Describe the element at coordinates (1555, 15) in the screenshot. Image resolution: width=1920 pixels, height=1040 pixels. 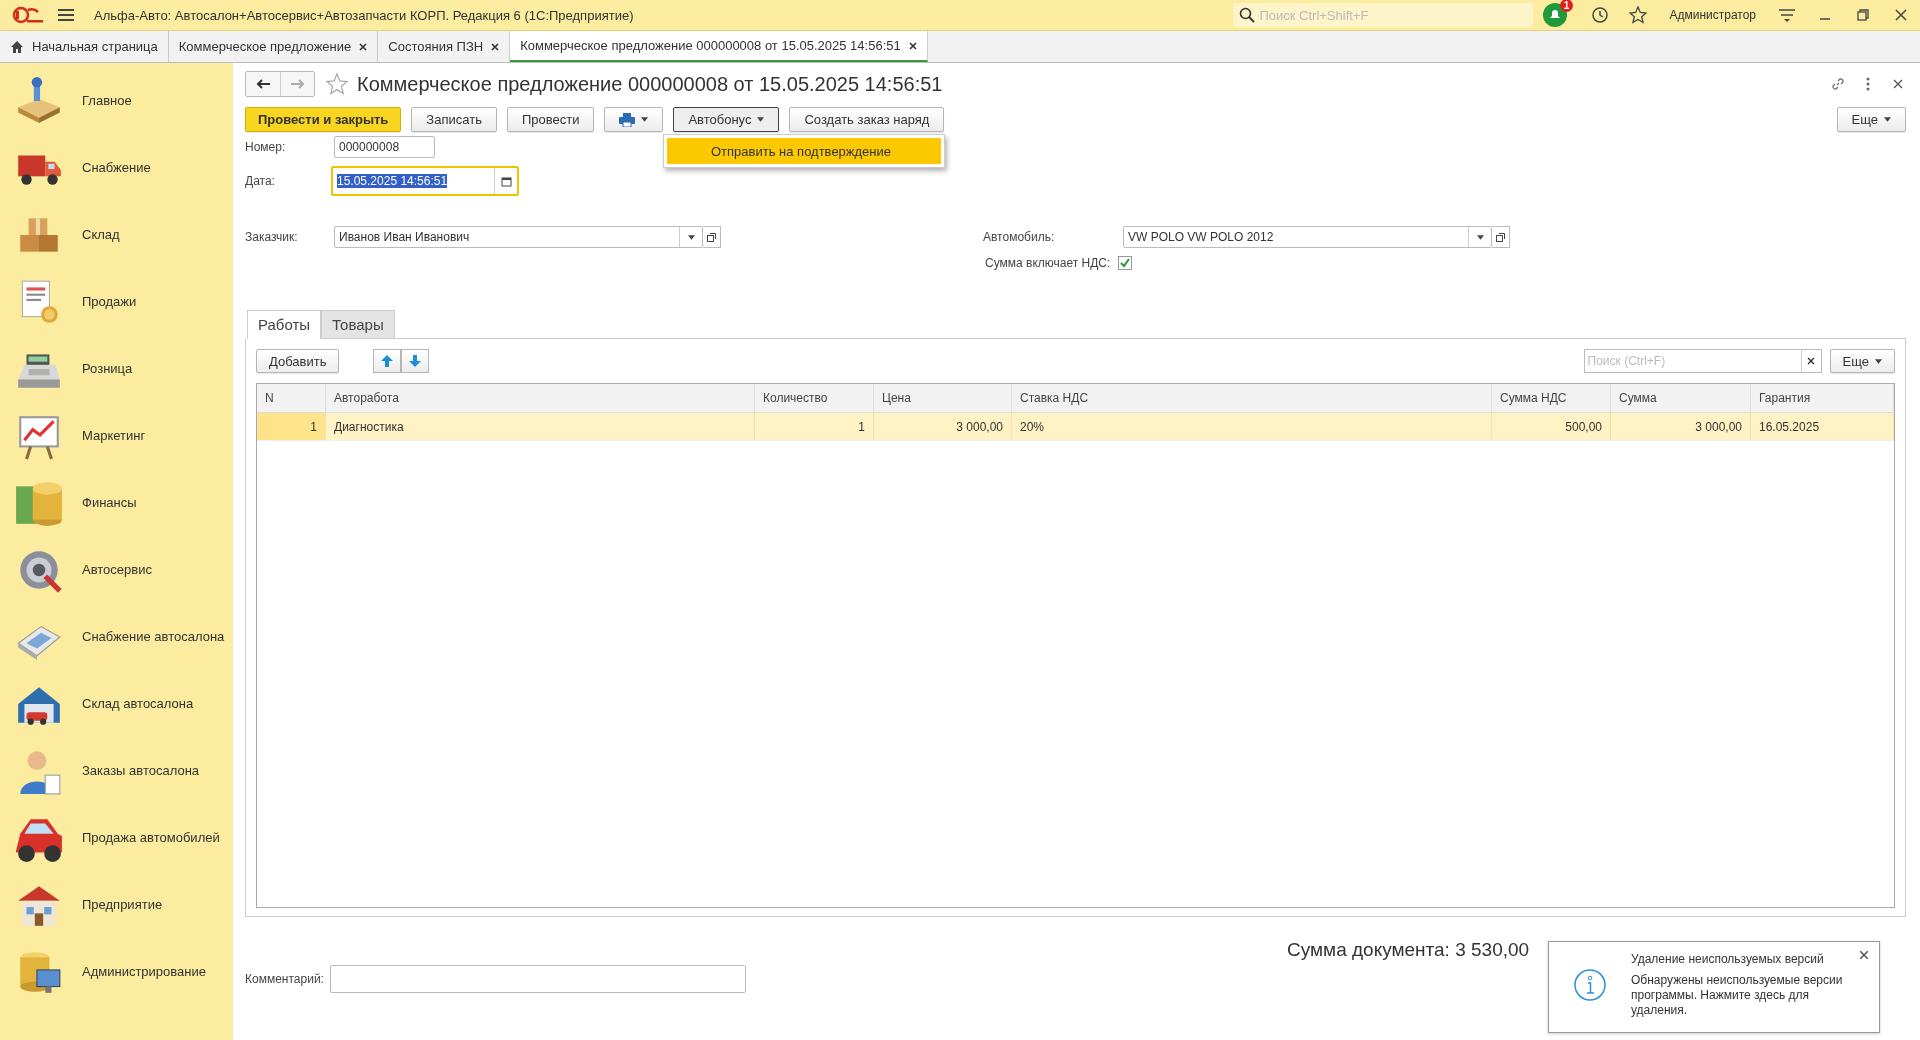
I see `notifications-icon` at that location.